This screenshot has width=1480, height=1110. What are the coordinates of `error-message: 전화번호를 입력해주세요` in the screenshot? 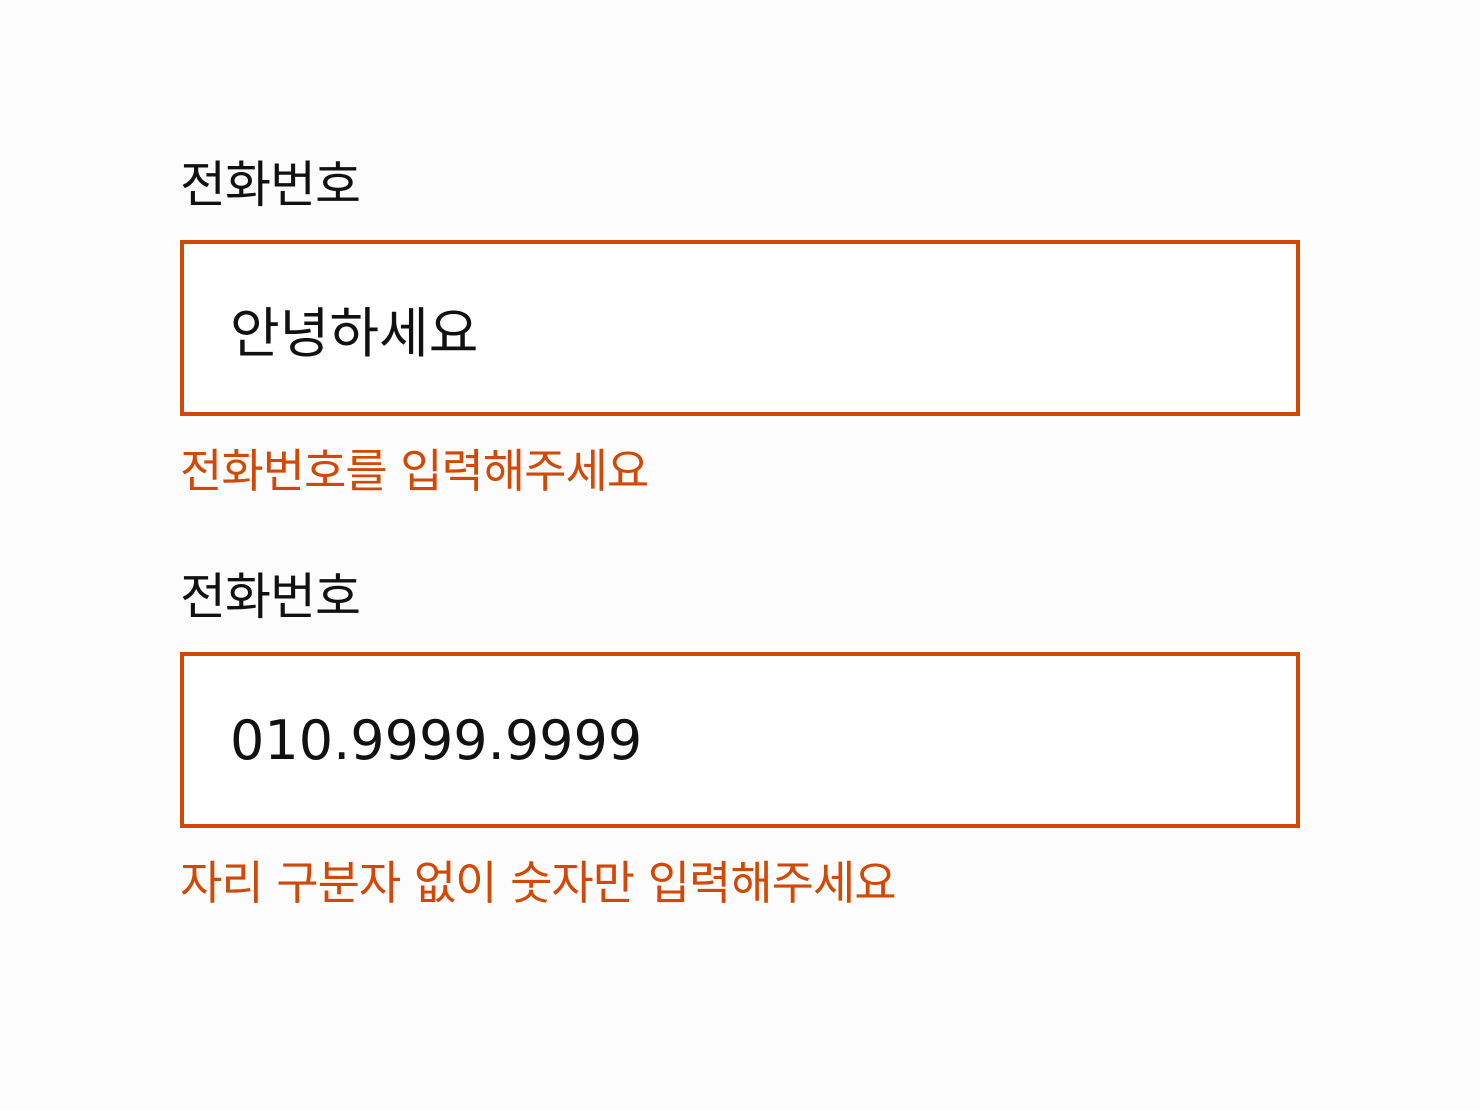 It's located at (414, 471).